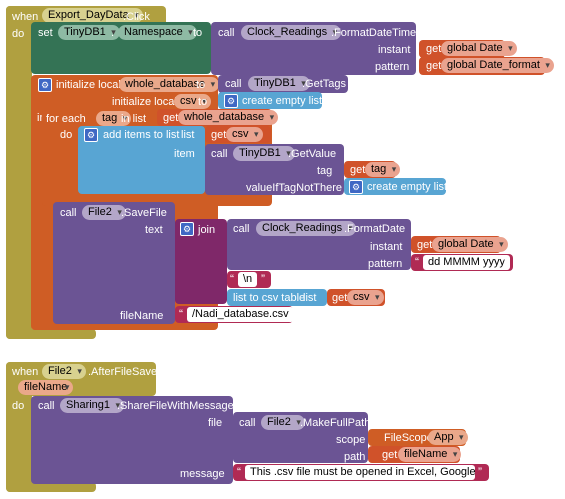 The image size is (565, 499). What do you see at coordinates (144, 102) in the screenshot?
I see `initialize-local-label-2: initialize local` at bounding box center [144, 102].